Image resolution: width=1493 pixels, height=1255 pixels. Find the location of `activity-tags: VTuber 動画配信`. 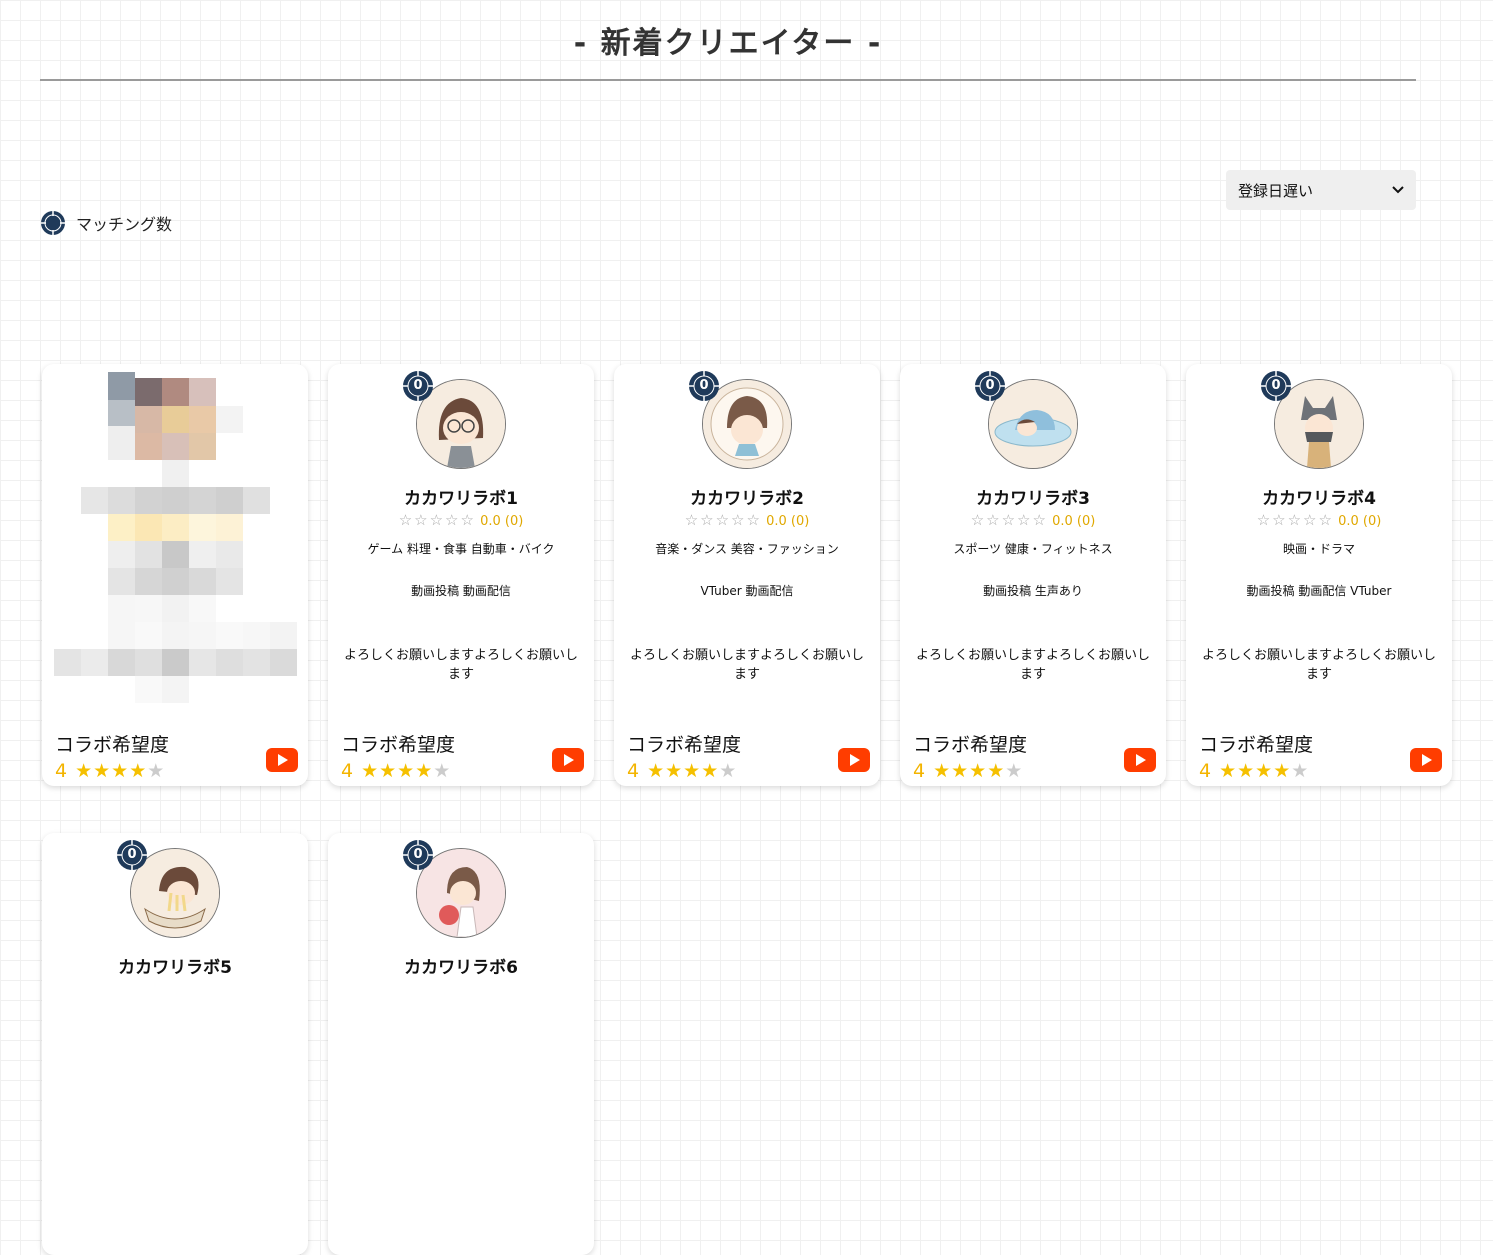

activity-tags: VTuber 動画配信 is located at coordinates (747, 591).